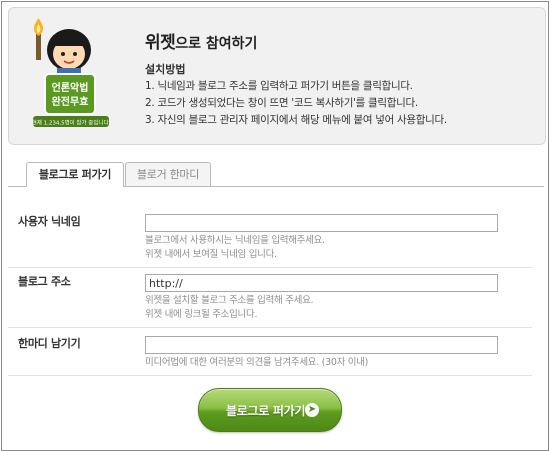  What do you see at coordinates (321, 223) in the screenshot?
I see `nickname-input` at bounding box center [321, 223].